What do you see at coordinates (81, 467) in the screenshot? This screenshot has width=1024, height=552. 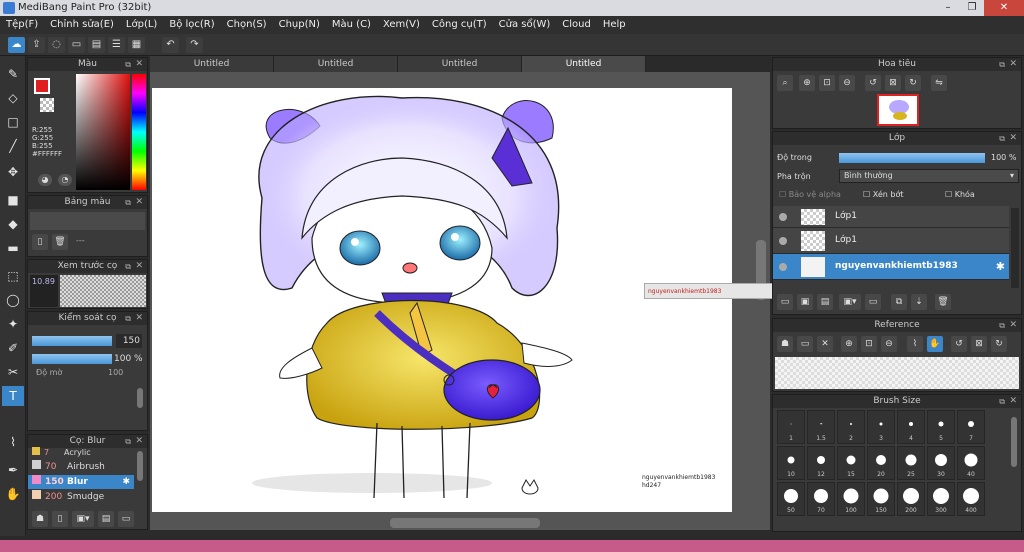 I see `brush-item: 70 Airbrush` at bounding box center [81, 467].